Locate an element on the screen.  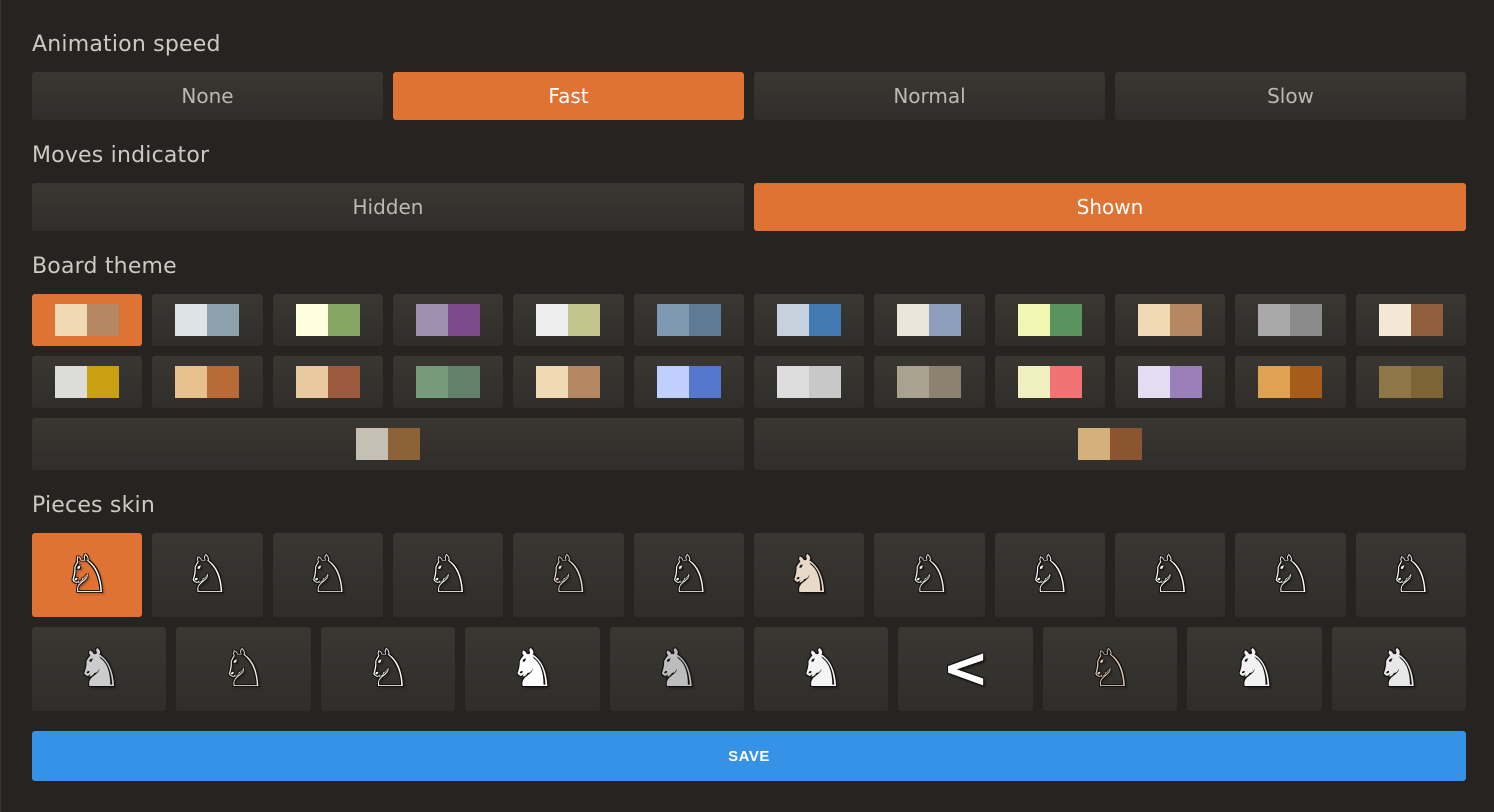
pieces-skin-option: < is located at coordinates (965, 669).